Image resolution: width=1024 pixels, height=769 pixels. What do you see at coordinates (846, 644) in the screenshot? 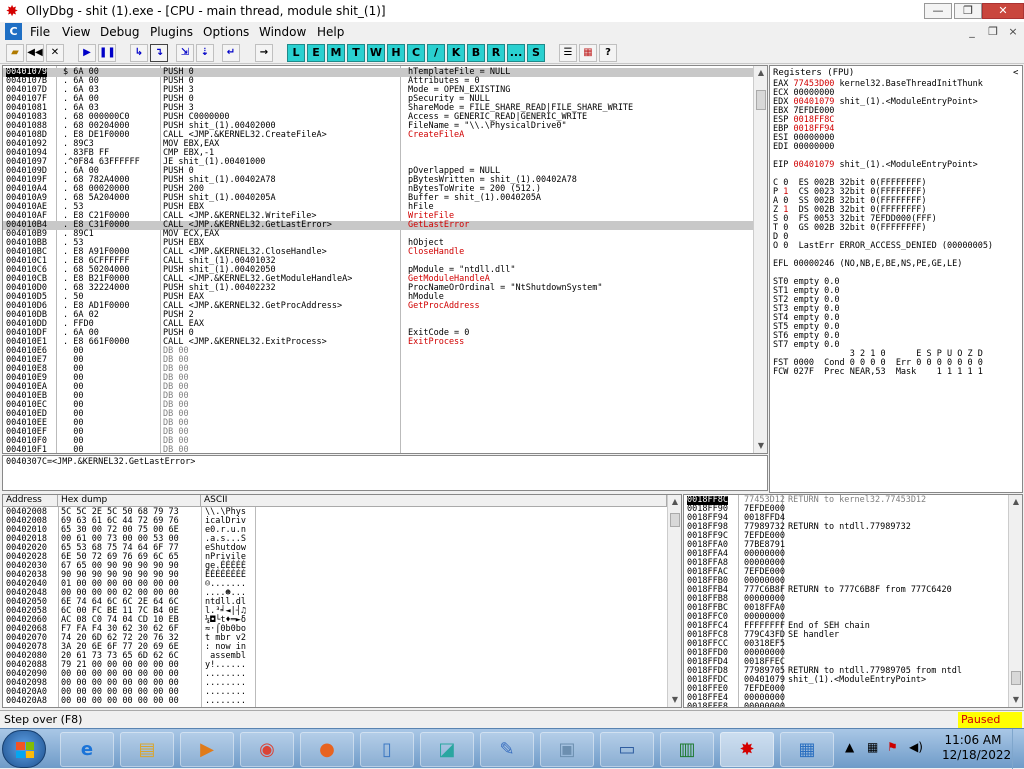
I see `stack-row: 0018FFCC 00318EF5` at bounding box center [846, 644].